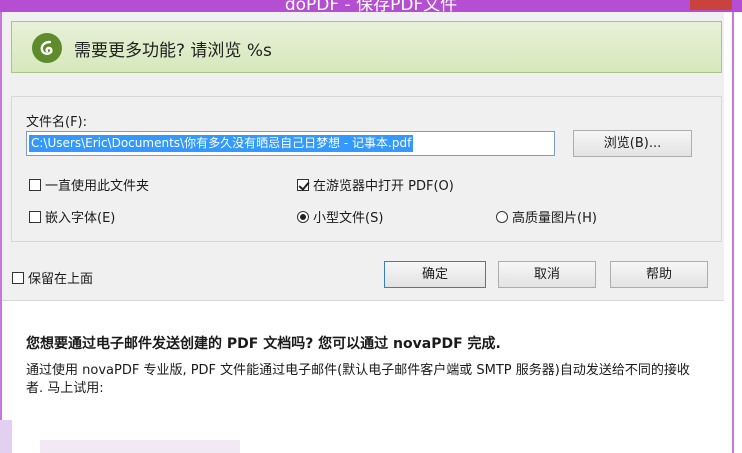  I want to click on help-button: 帮助, so click(659, 274).